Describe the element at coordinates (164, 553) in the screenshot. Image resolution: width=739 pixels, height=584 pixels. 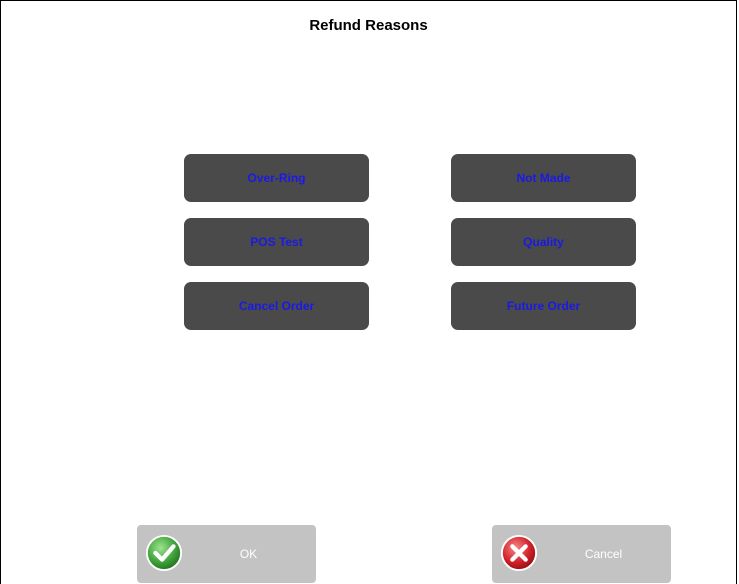
I see `check-circle-icon` at that location.